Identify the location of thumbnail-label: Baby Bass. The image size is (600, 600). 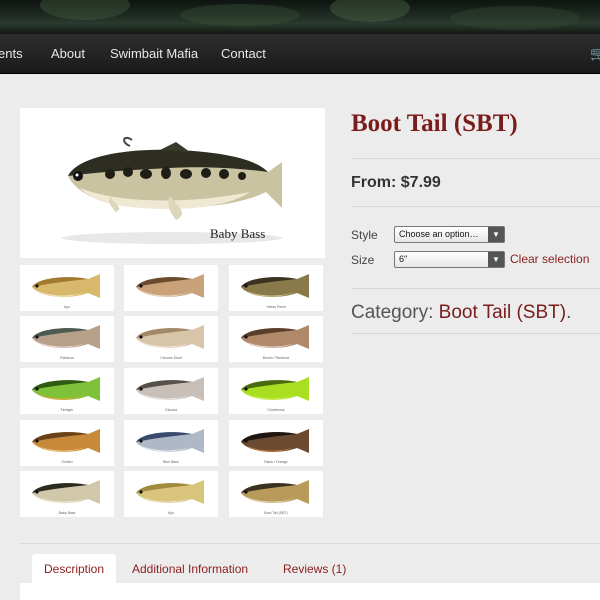
(67, 513).